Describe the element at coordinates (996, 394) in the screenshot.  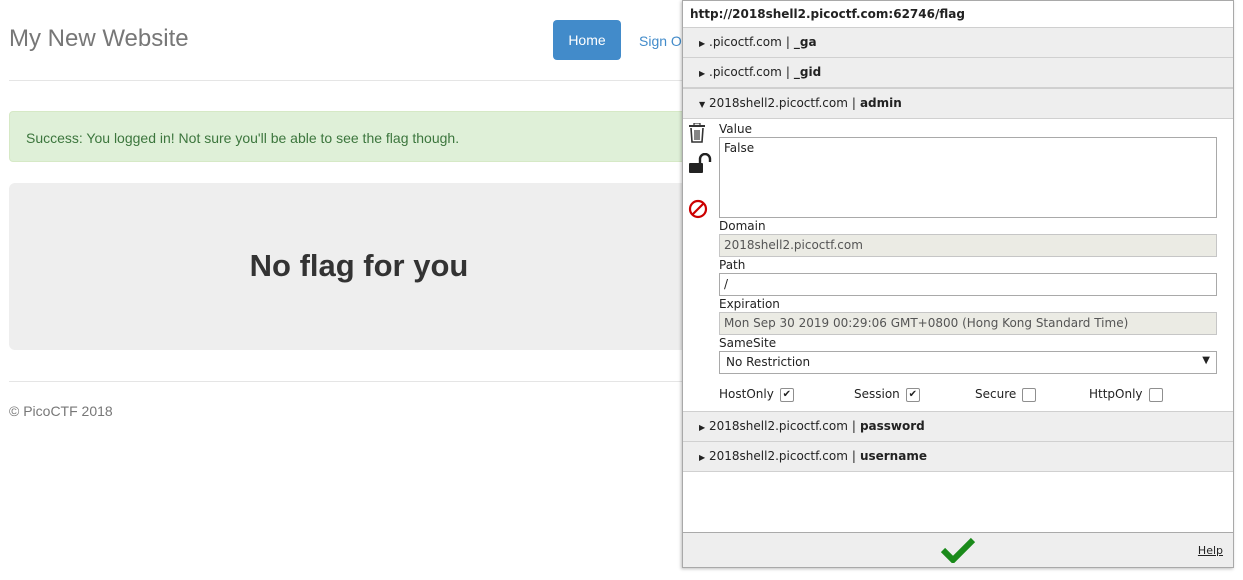
I see `secure-label: Secure` at that location.